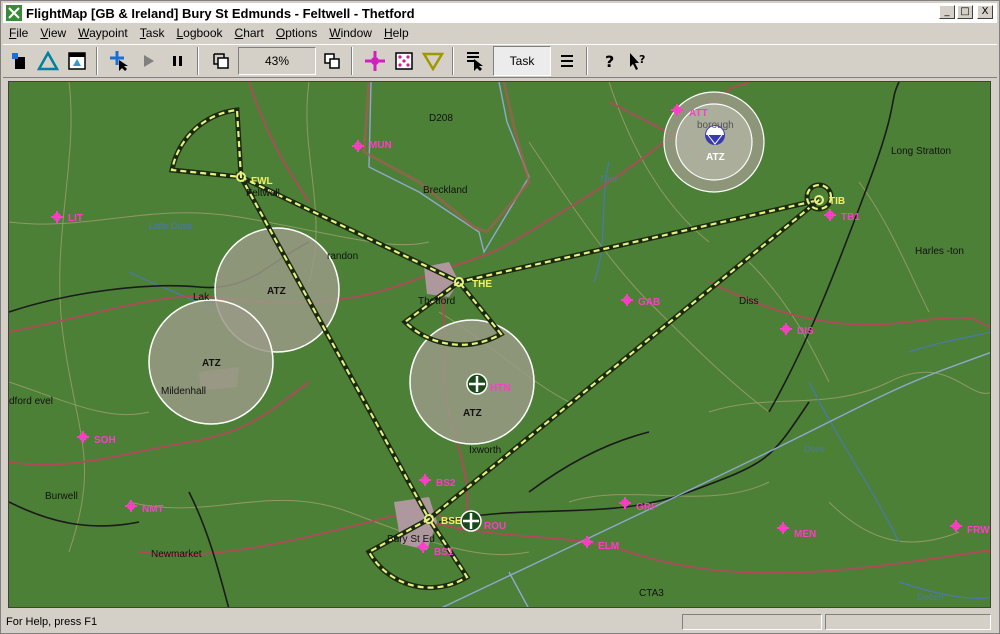  I want to click on zoom-level-display: 43%, so click(277, 61).